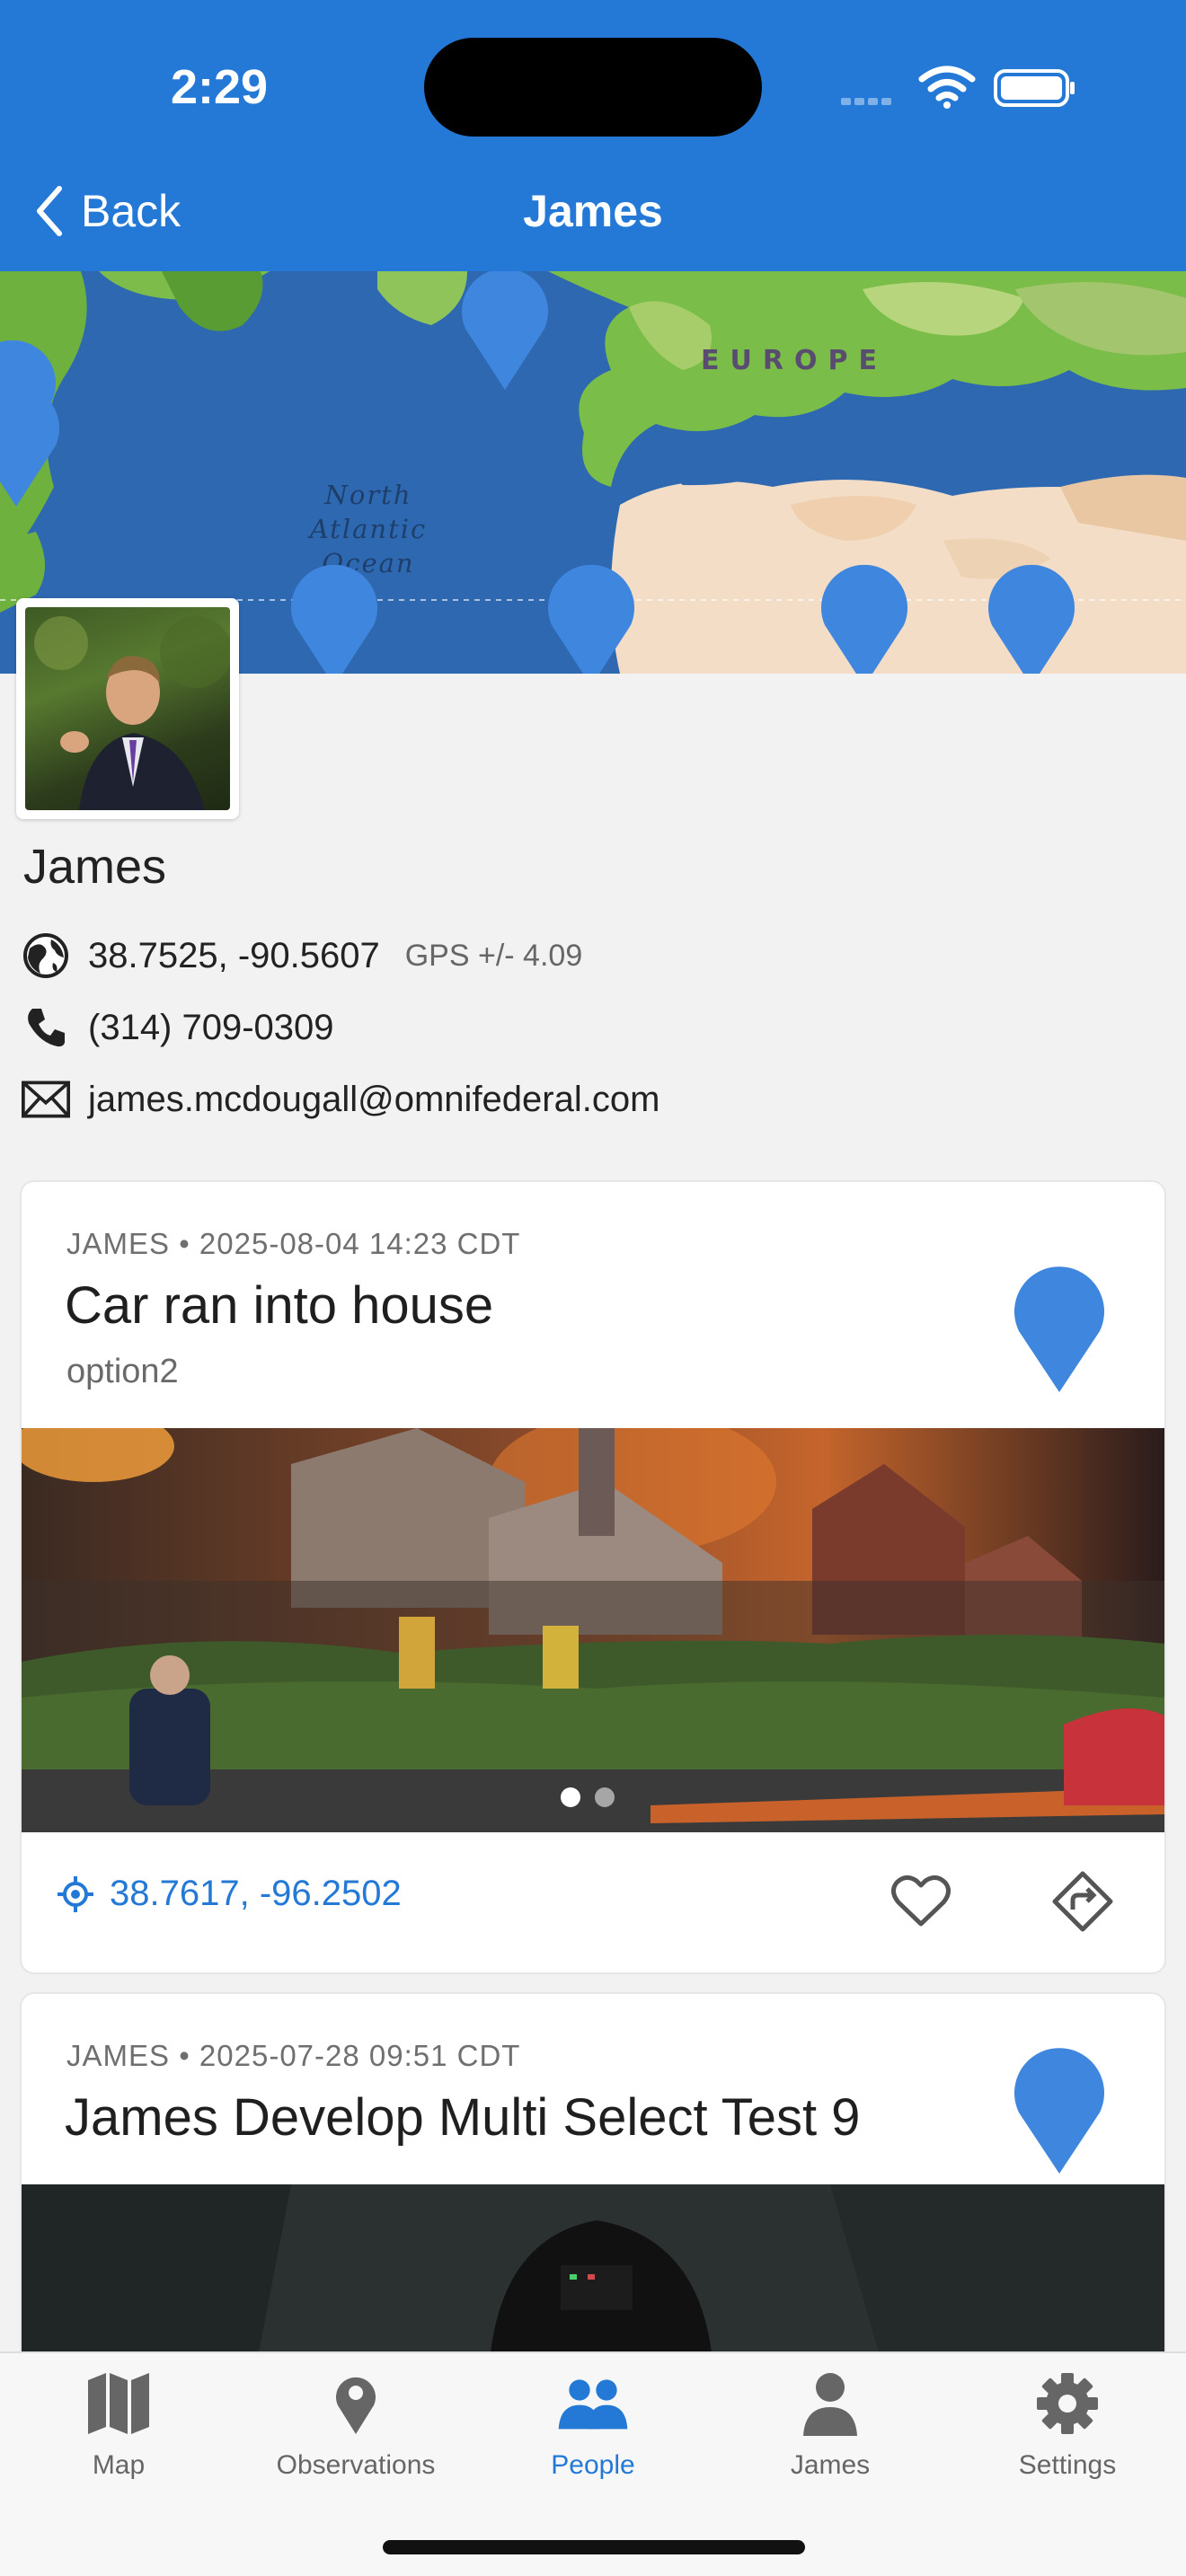 The height and width of the screenshot is (2576, 1186). What do you see at coordinates (256, 1894) in the screenshot?
I see `observation-location-text: 38.7617, -96.2502` at bounding box center [256, 1894].